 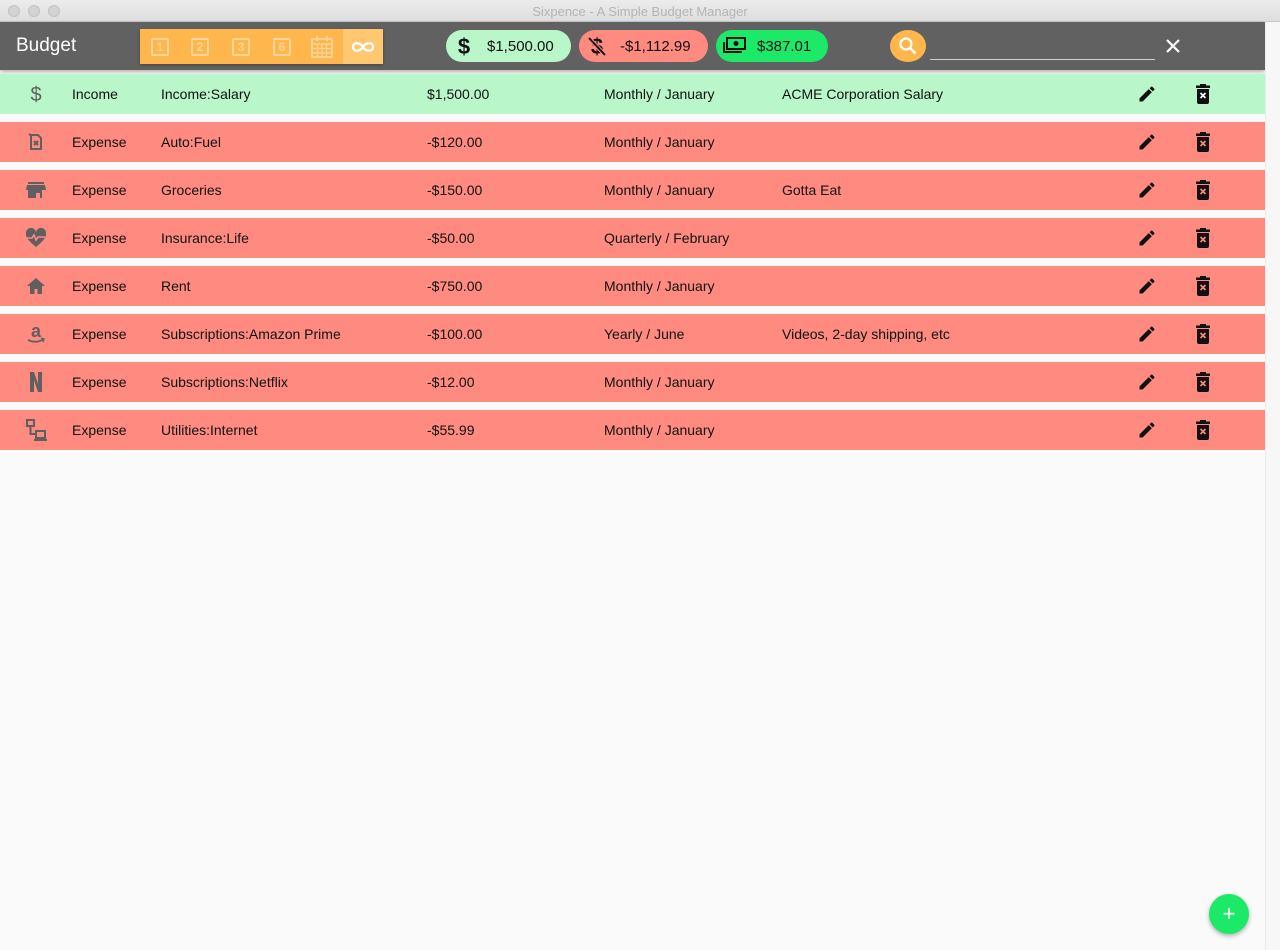 What do you see at coordinates (1229, 914) in the screenshot?
I see `add-entry-button: +` at bounding box center [1229, 914].